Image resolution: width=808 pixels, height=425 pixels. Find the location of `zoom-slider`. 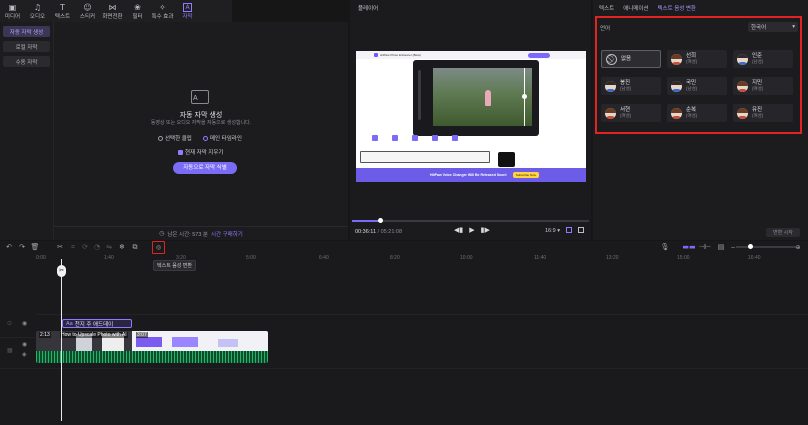

zoom-slider is located at coordinates (766, 246).